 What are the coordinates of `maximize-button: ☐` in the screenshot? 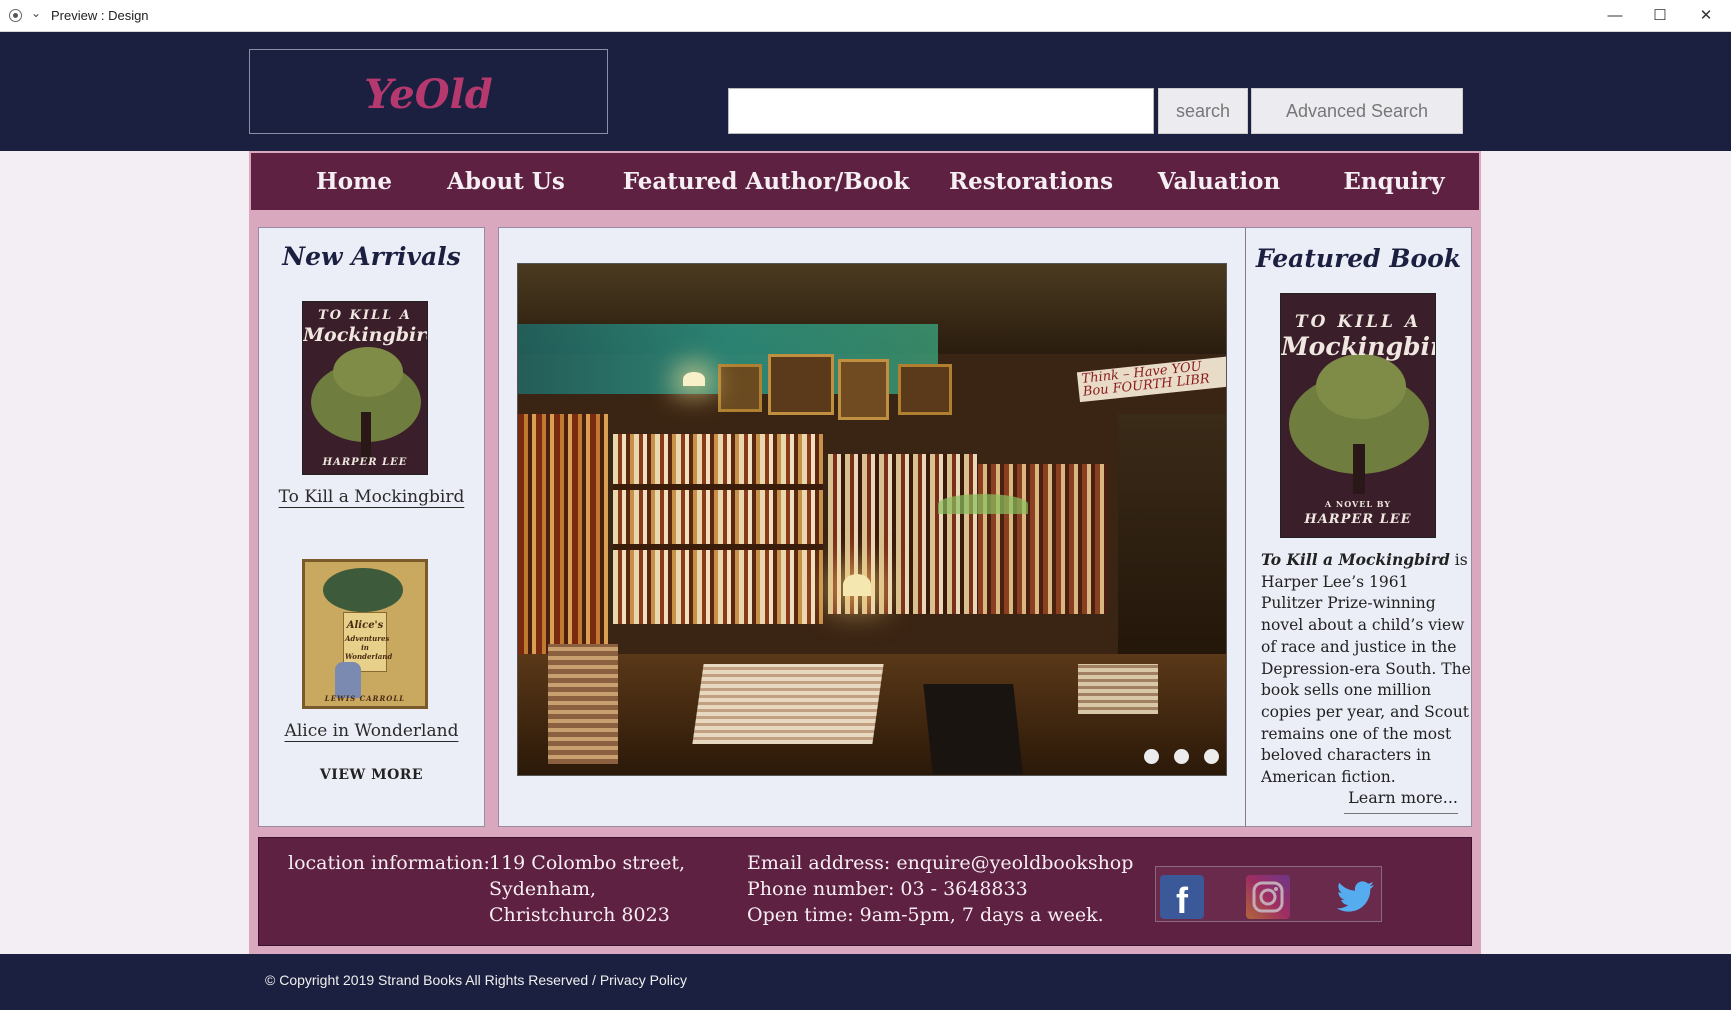 It's located at (1660, 16).